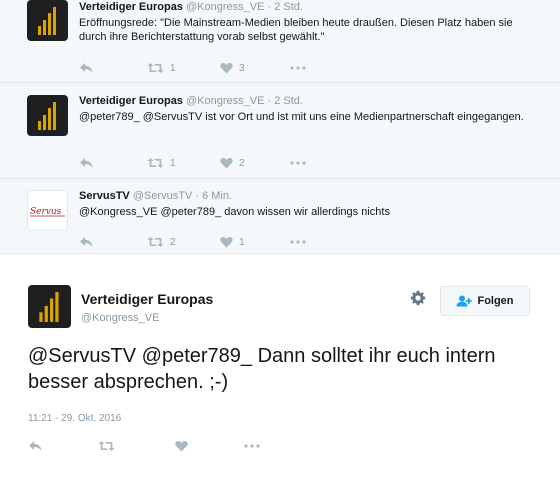 The image size is (560, 486). Describe the element at coordinates (255, 163) in the screenshot. I see `like-button: 2` at that location.